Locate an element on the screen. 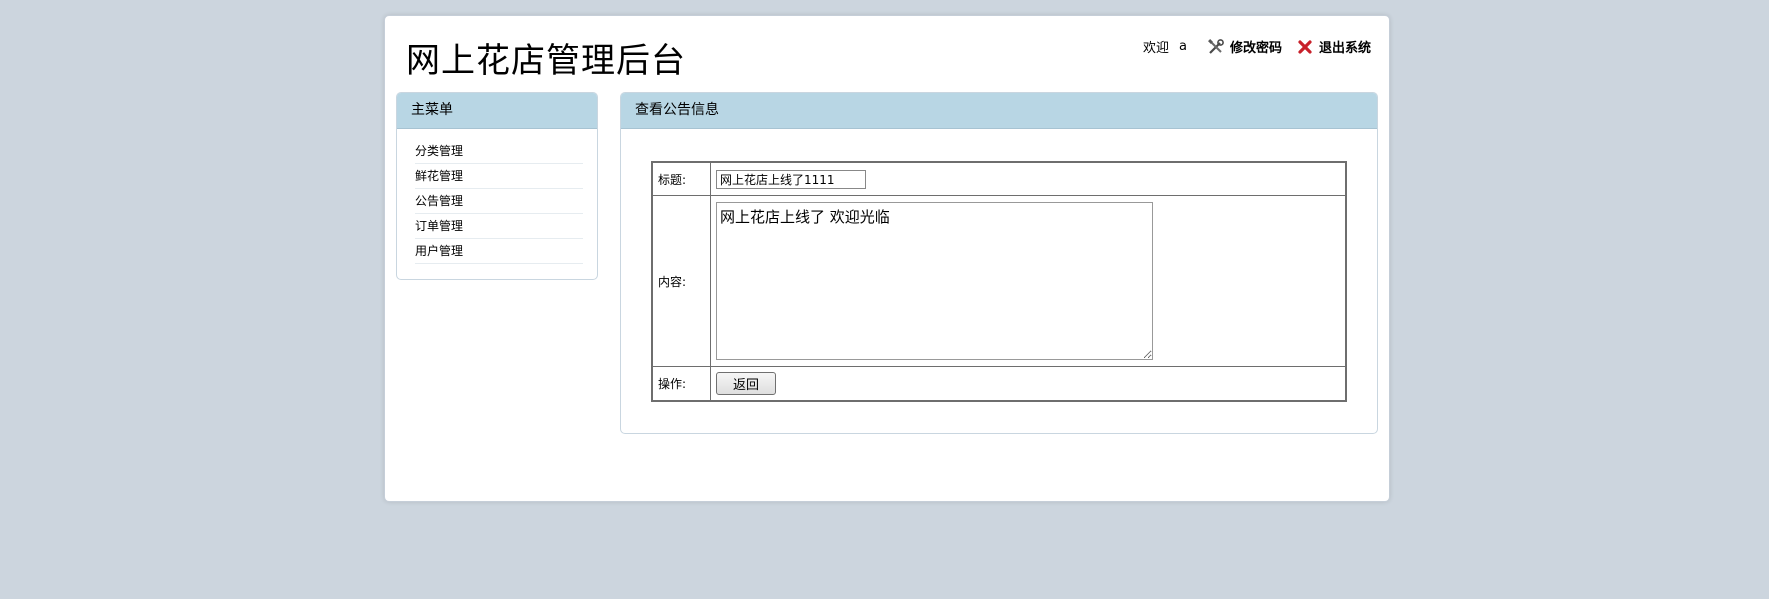 Image resolution: width=1769 pixels, height=599 pixels. action-cell: 返回 is located at coordinates (1028, 384).